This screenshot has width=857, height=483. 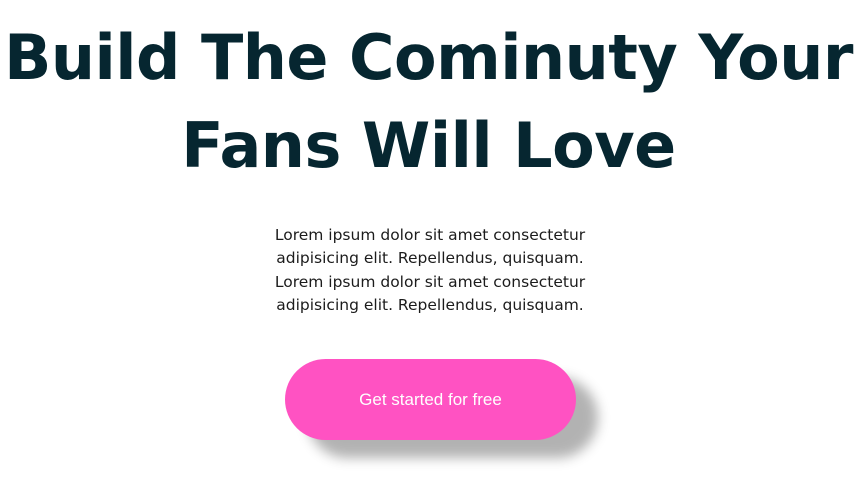 I want to click on hero-description-line-1: Lorem ipsum dolor sit amet consectetur, so click(x=430, y=235).